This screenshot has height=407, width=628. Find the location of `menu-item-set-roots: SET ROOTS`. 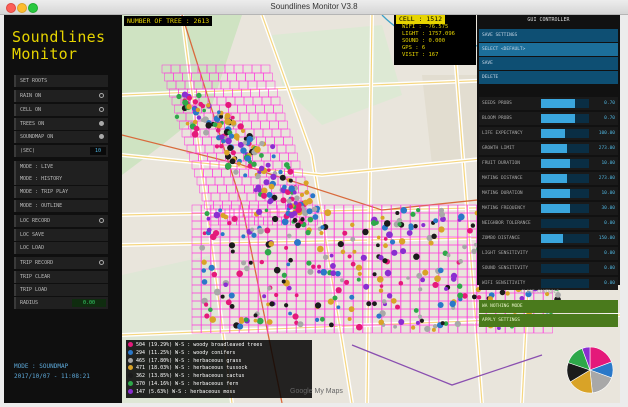

menu-item-set-roots: SET ROOTS is located at coordinates (61, 81).